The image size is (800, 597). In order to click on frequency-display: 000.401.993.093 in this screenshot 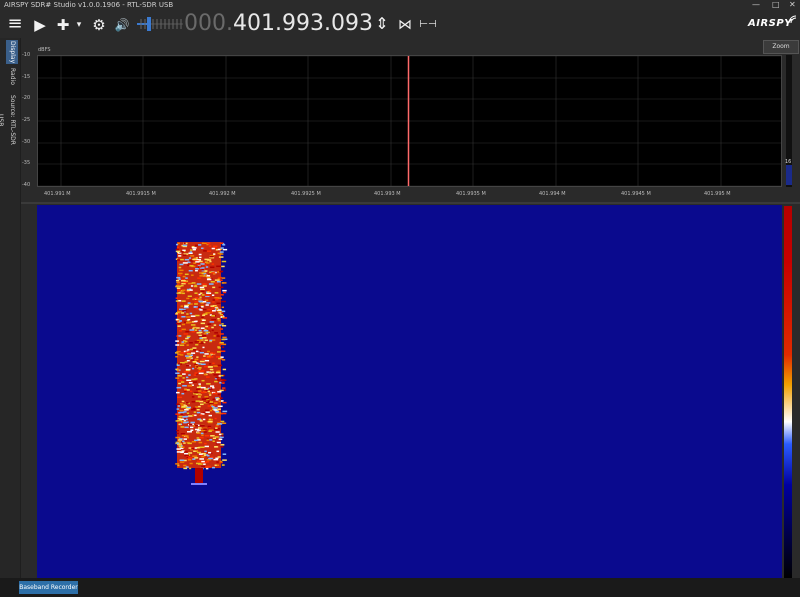, I will do `click(278, 24)`.